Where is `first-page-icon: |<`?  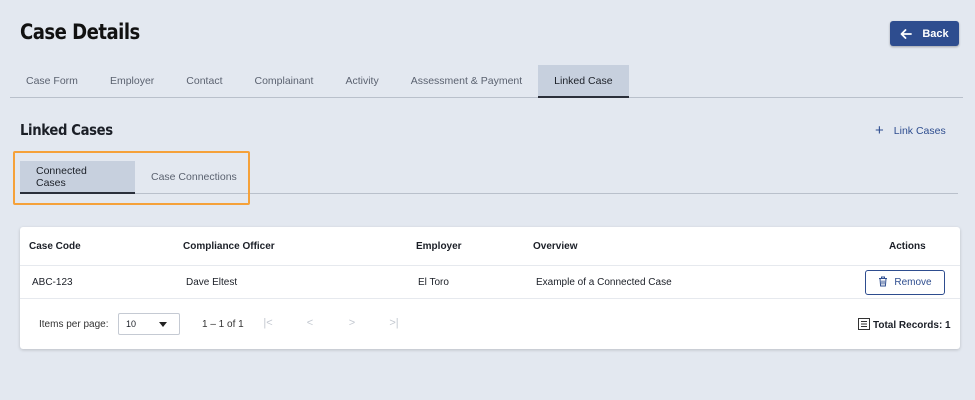 first-page-icon: |< is located at coordinates (268, 323).